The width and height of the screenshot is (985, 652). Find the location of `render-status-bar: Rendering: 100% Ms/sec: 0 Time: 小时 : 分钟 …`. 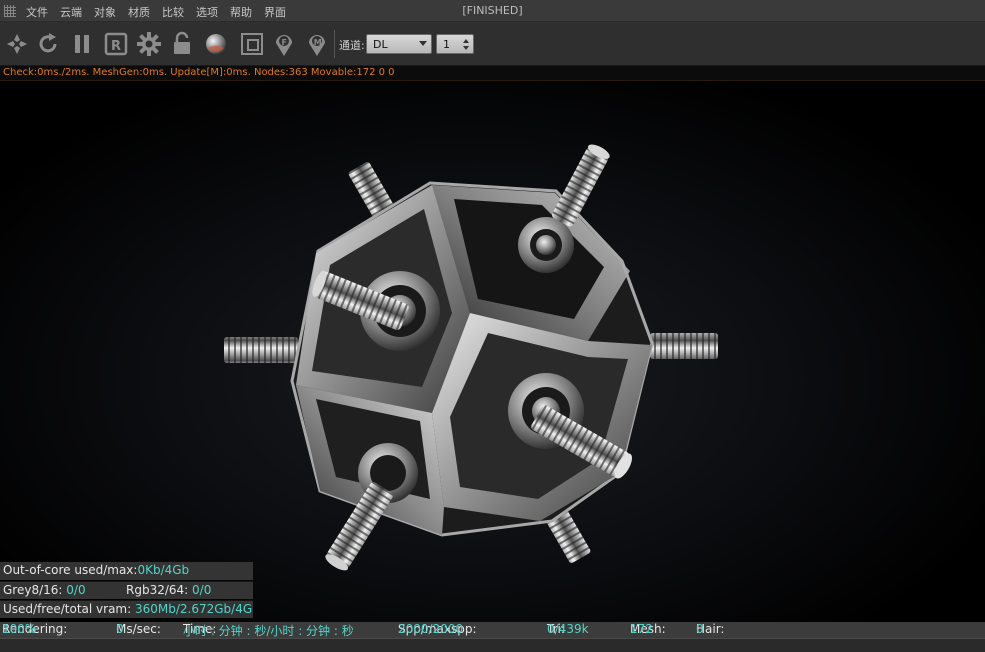

render-status-bar: Rendering: 100% Ms/sec: 0 Time: 小时 : 分钟 … is located at coordinates (492, 630).